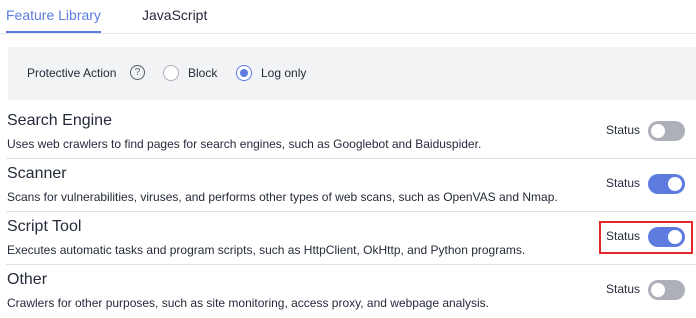 This screenshot has height=318, width=696. What do you see at coordinates (27, 279) in the screenshot?
I see `feature-title: Other` at bounding box center [27, 279].